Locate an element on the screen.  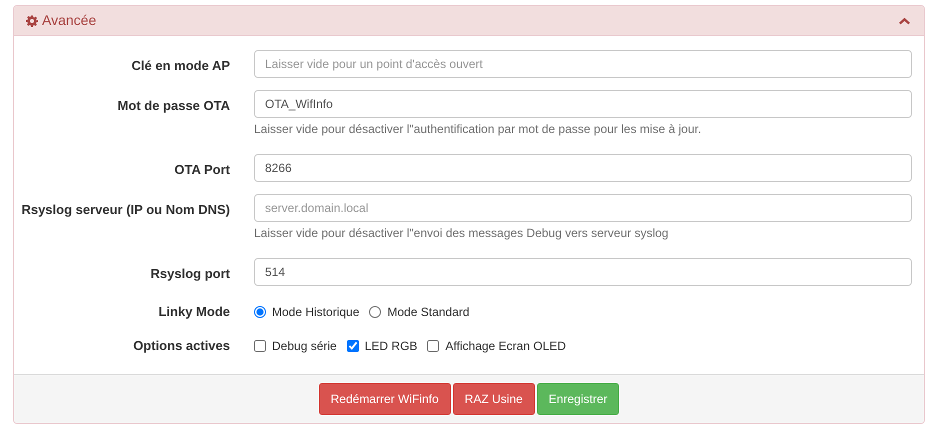
field-label: Options actives is located at coordinates (181, 346).